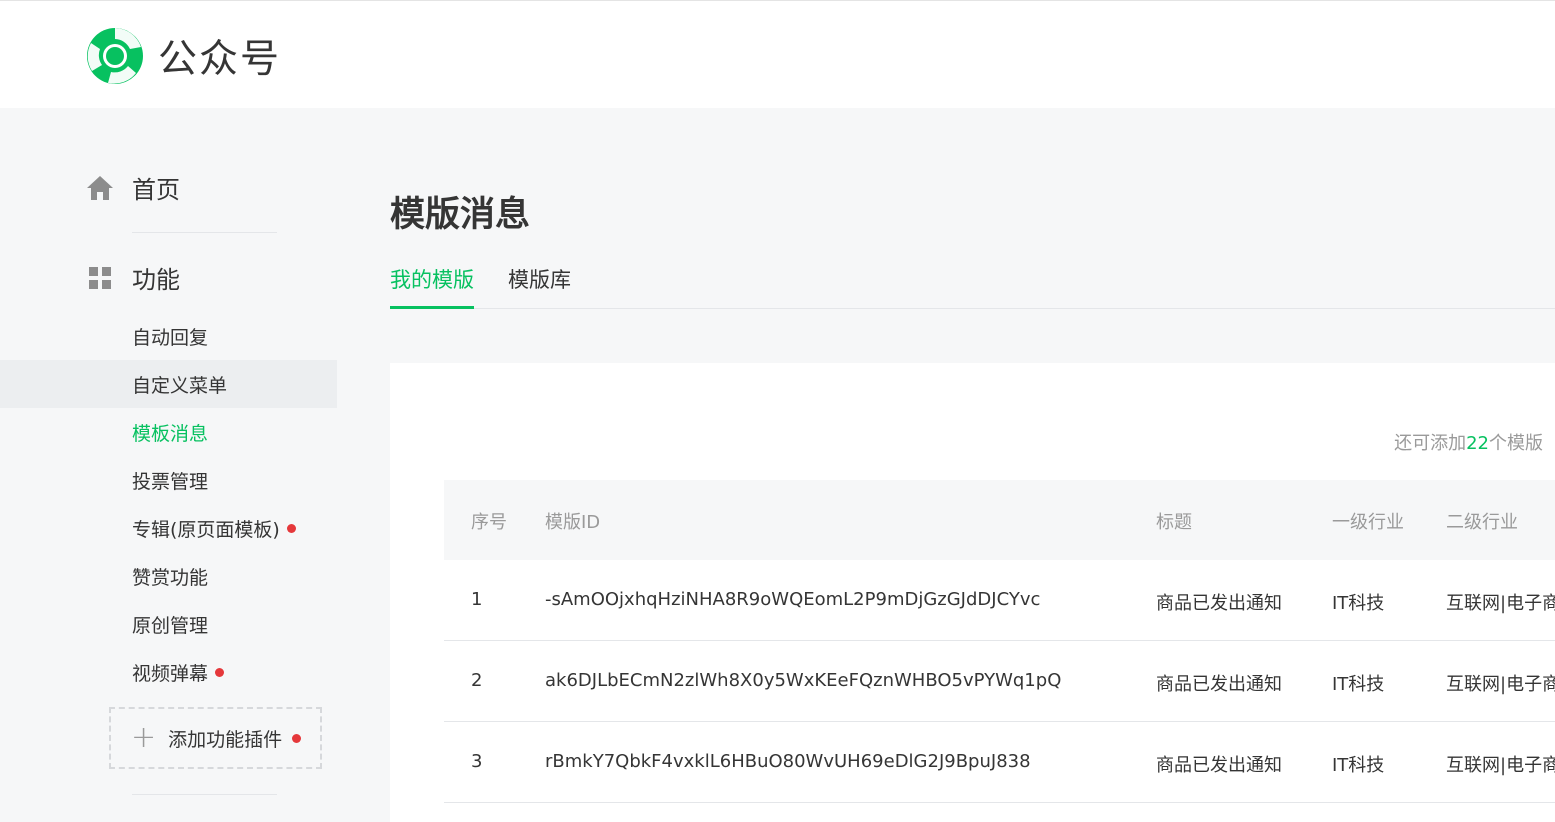  I want to click on cell-index: 3, so click(477, 761).